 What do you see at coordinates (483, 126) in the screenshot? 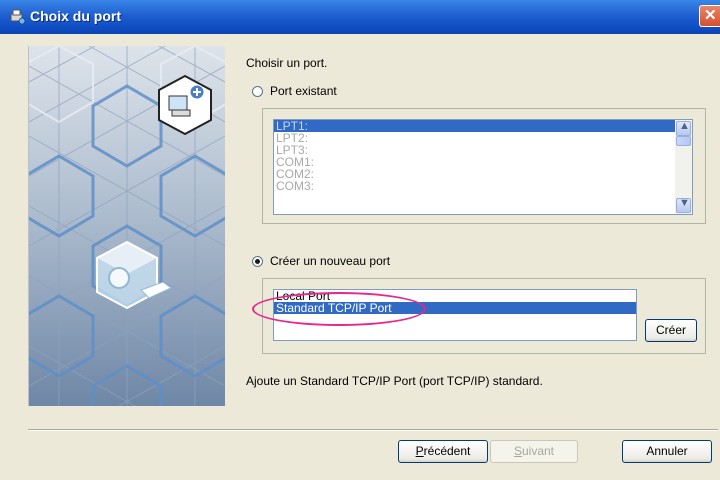
I see `list-item: LPT1:` at bounding box center [483, 126].